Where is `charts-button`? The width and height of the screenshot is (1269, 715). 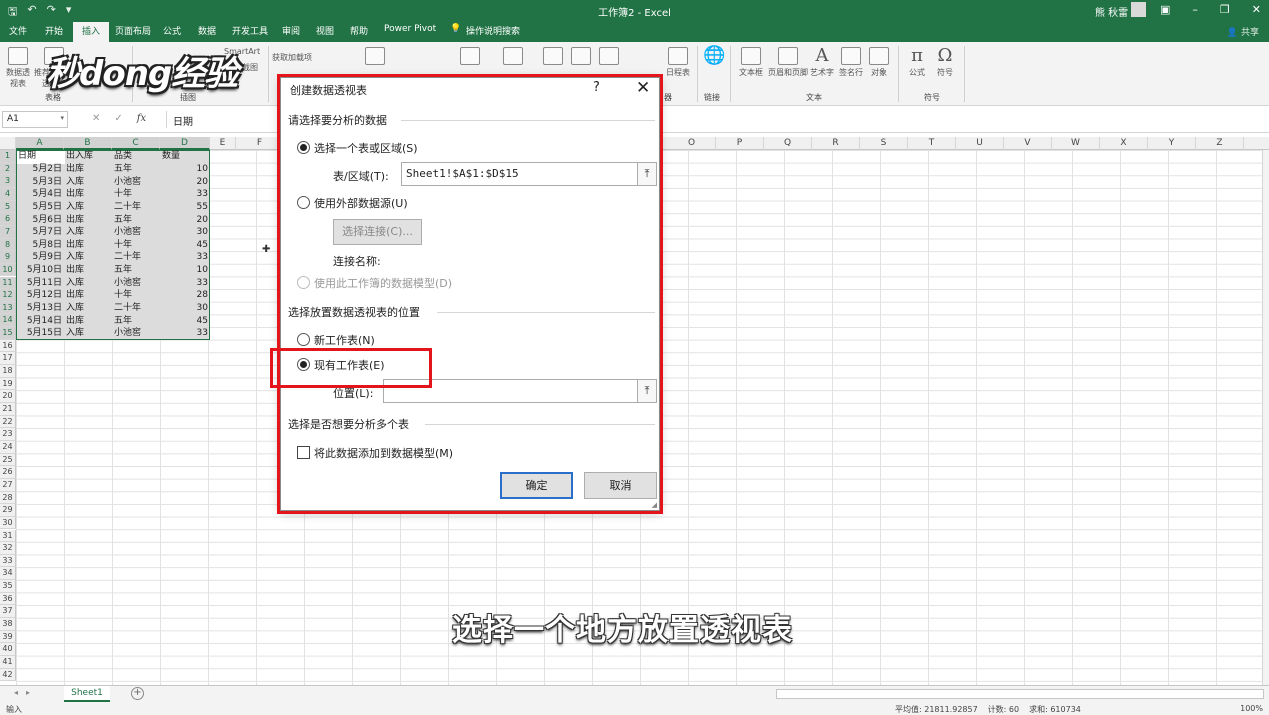 charts-button is located at coordinates (375, 57).